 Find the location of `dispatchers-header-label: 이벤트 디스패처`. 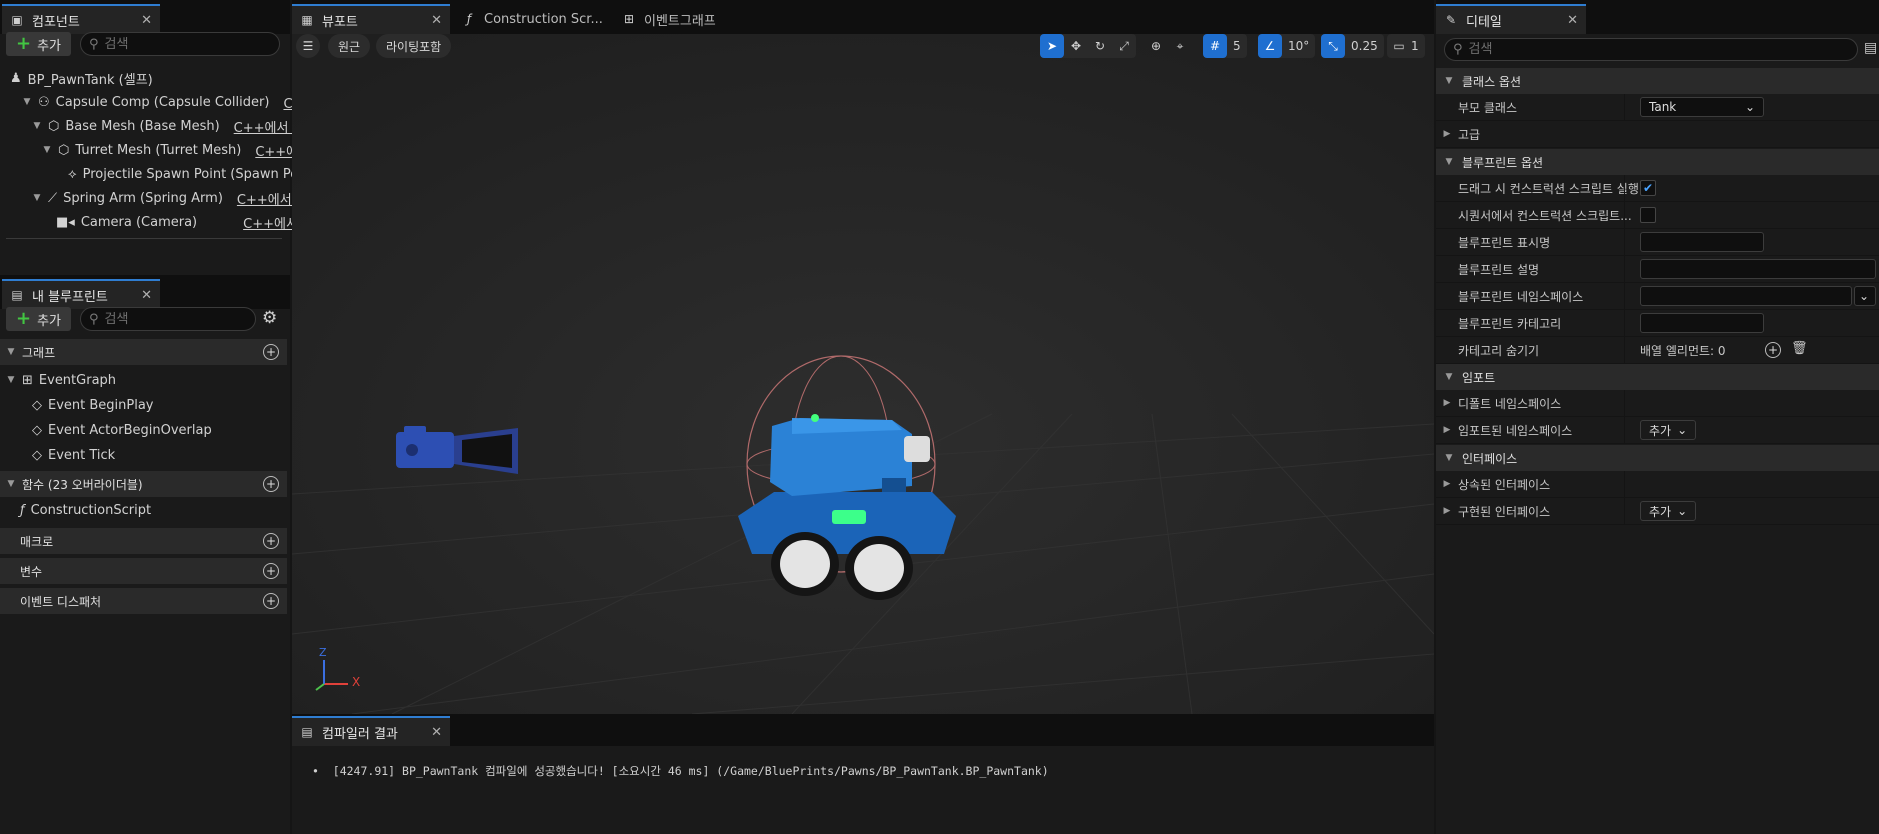

dispatchers-header-label: 이벤트 디스패처 is located at coordinates (61, 601).